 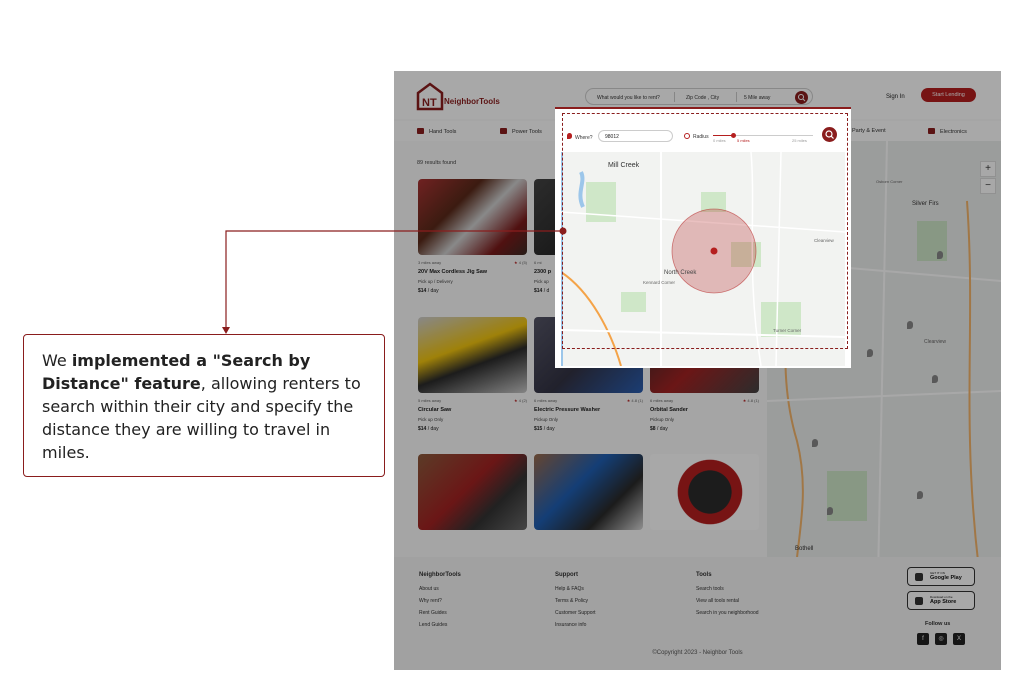 I want to click on footer-link-why-rent: Why rent?, so click(x=440, y=601).